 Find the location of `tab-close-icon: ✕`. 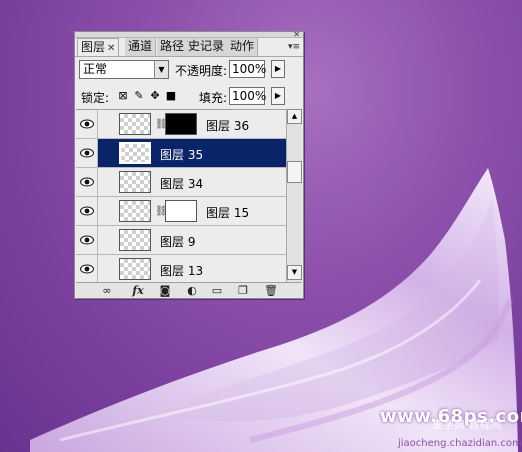

tab-close-icon: ✕ is located at coordinates (111, 48).